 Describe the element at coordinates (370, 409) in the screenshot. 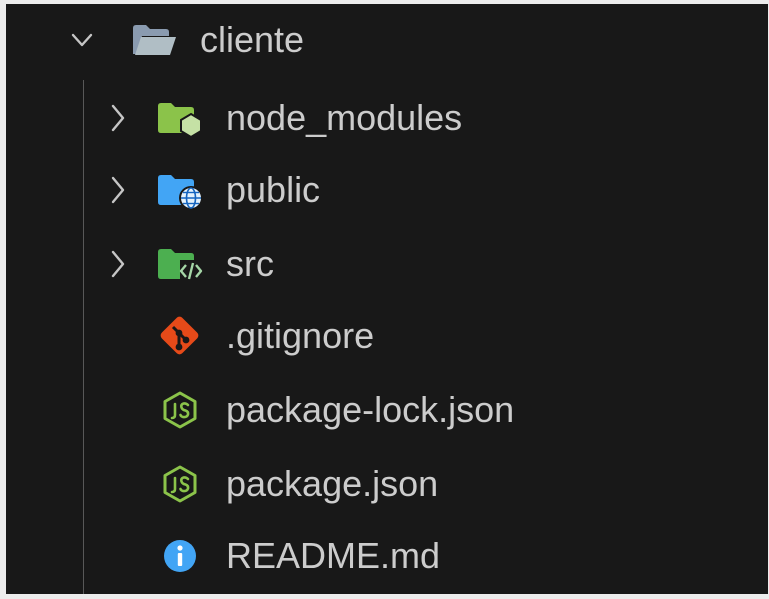

I see `tree-item-label: package-lock.json` at that location.